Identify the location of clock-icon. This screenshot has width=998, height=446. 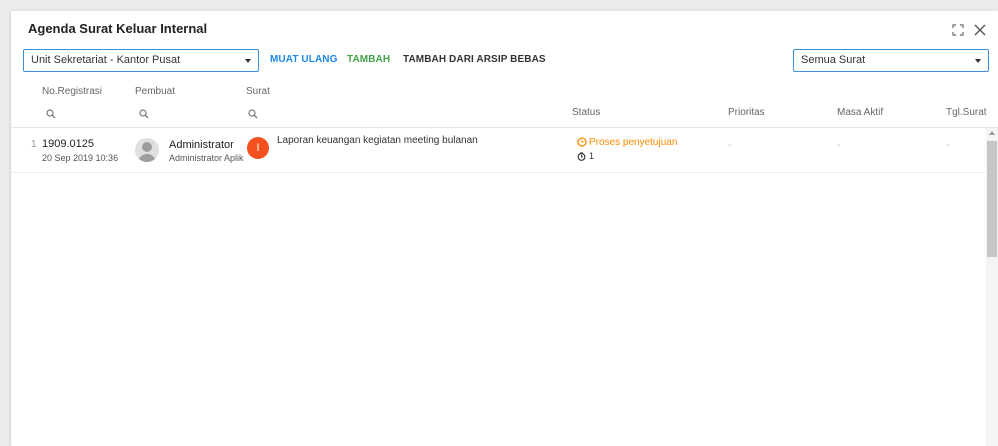
(582, 142).